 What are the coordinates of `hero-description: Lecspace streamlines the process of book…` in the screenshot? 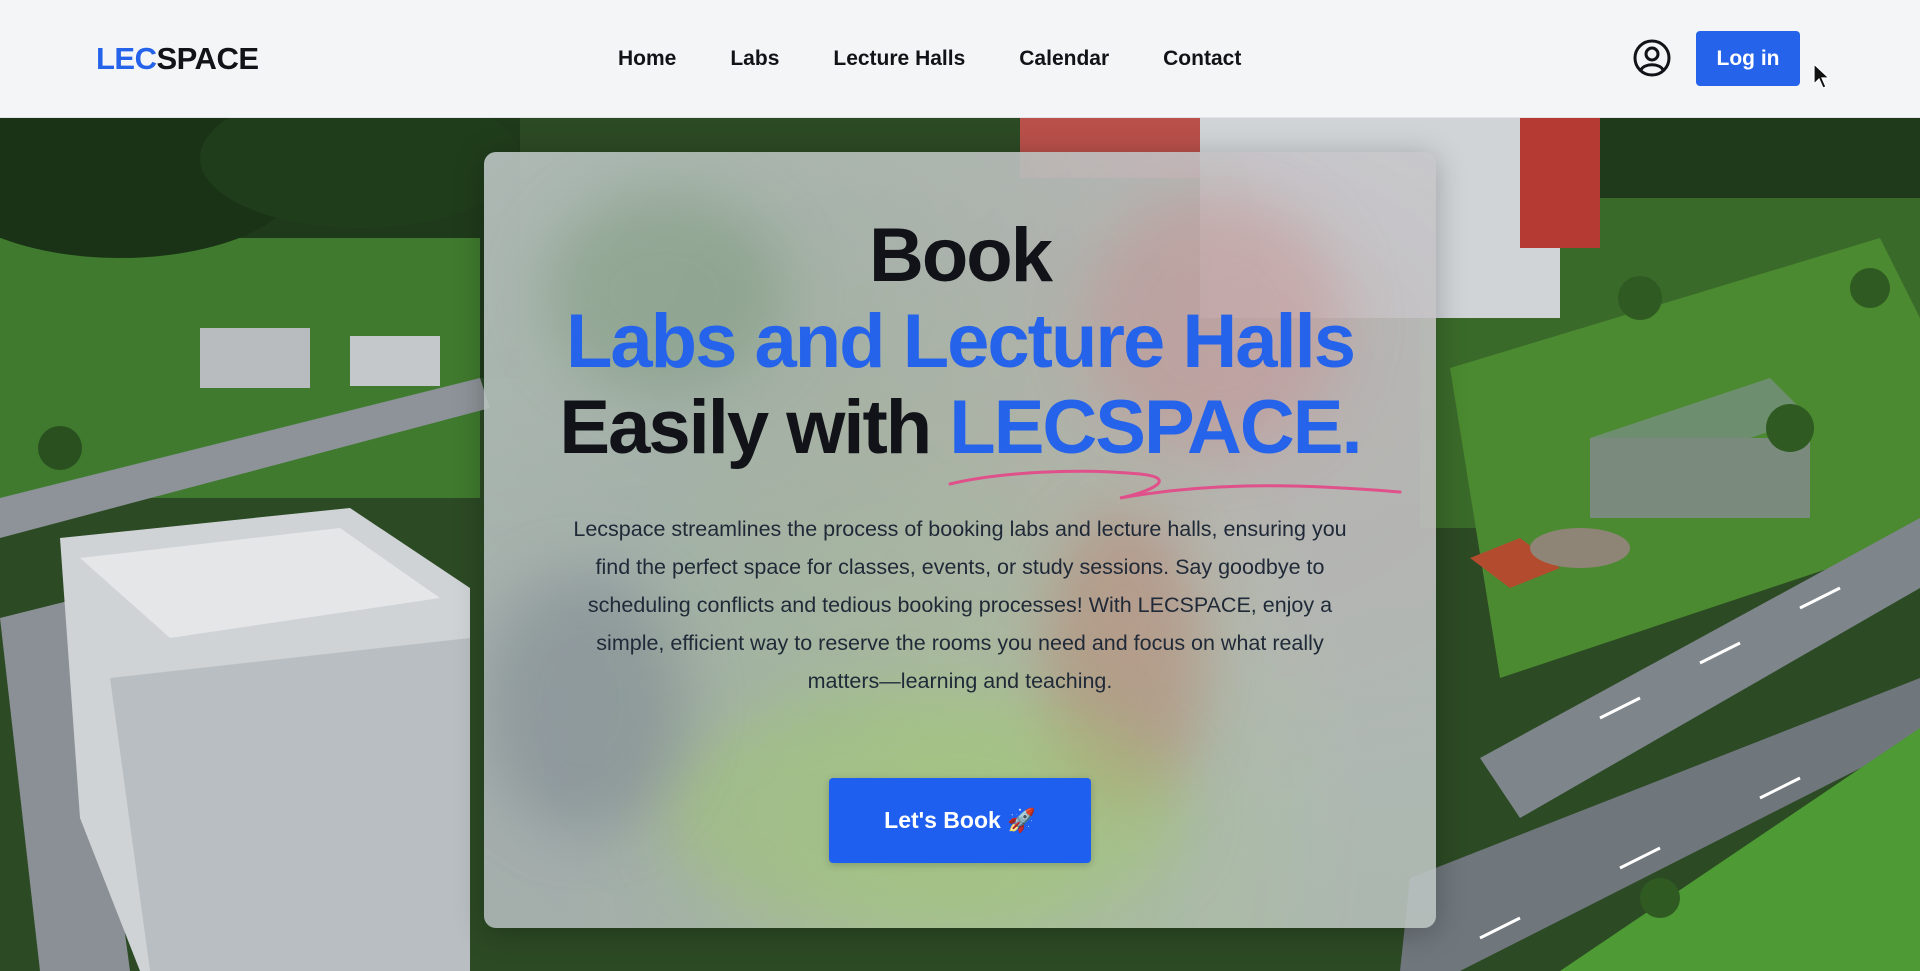 It's located at (960, 605).